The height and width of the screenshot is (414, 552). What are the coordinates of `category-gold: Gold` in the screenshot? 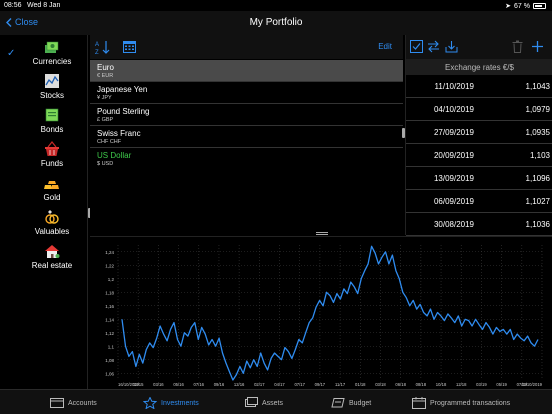 It's located at (44, 190).